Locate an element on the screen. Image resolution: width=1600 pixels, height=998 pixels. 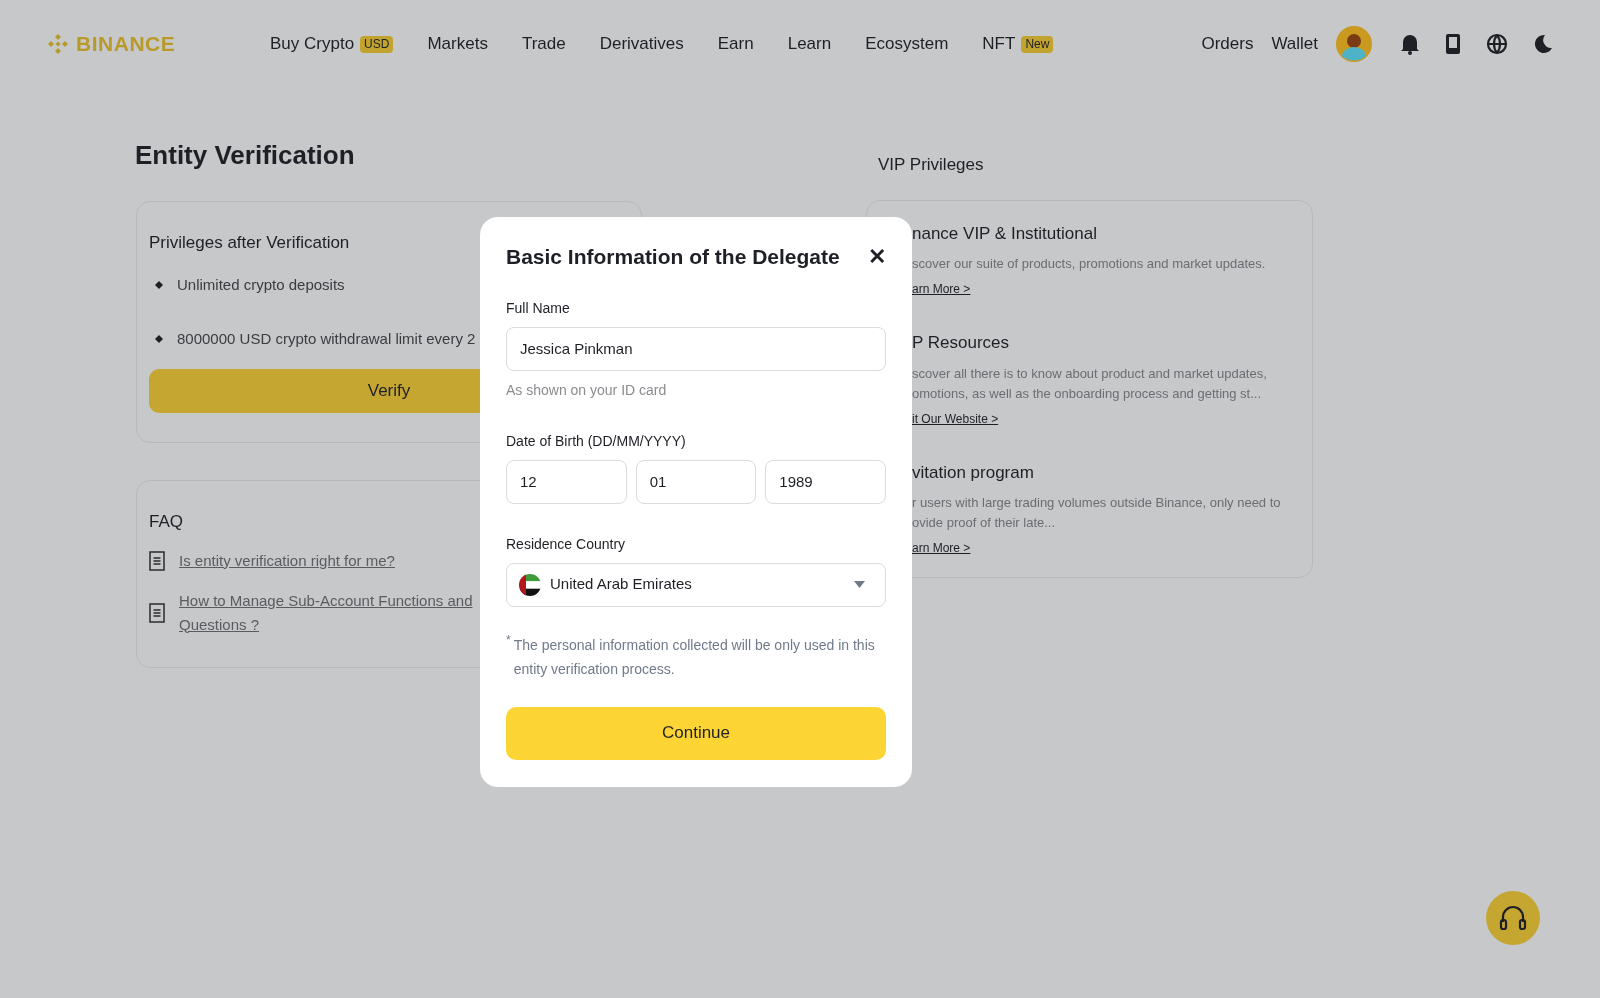
card-title: FAQ is located at coordinates (166, 522).